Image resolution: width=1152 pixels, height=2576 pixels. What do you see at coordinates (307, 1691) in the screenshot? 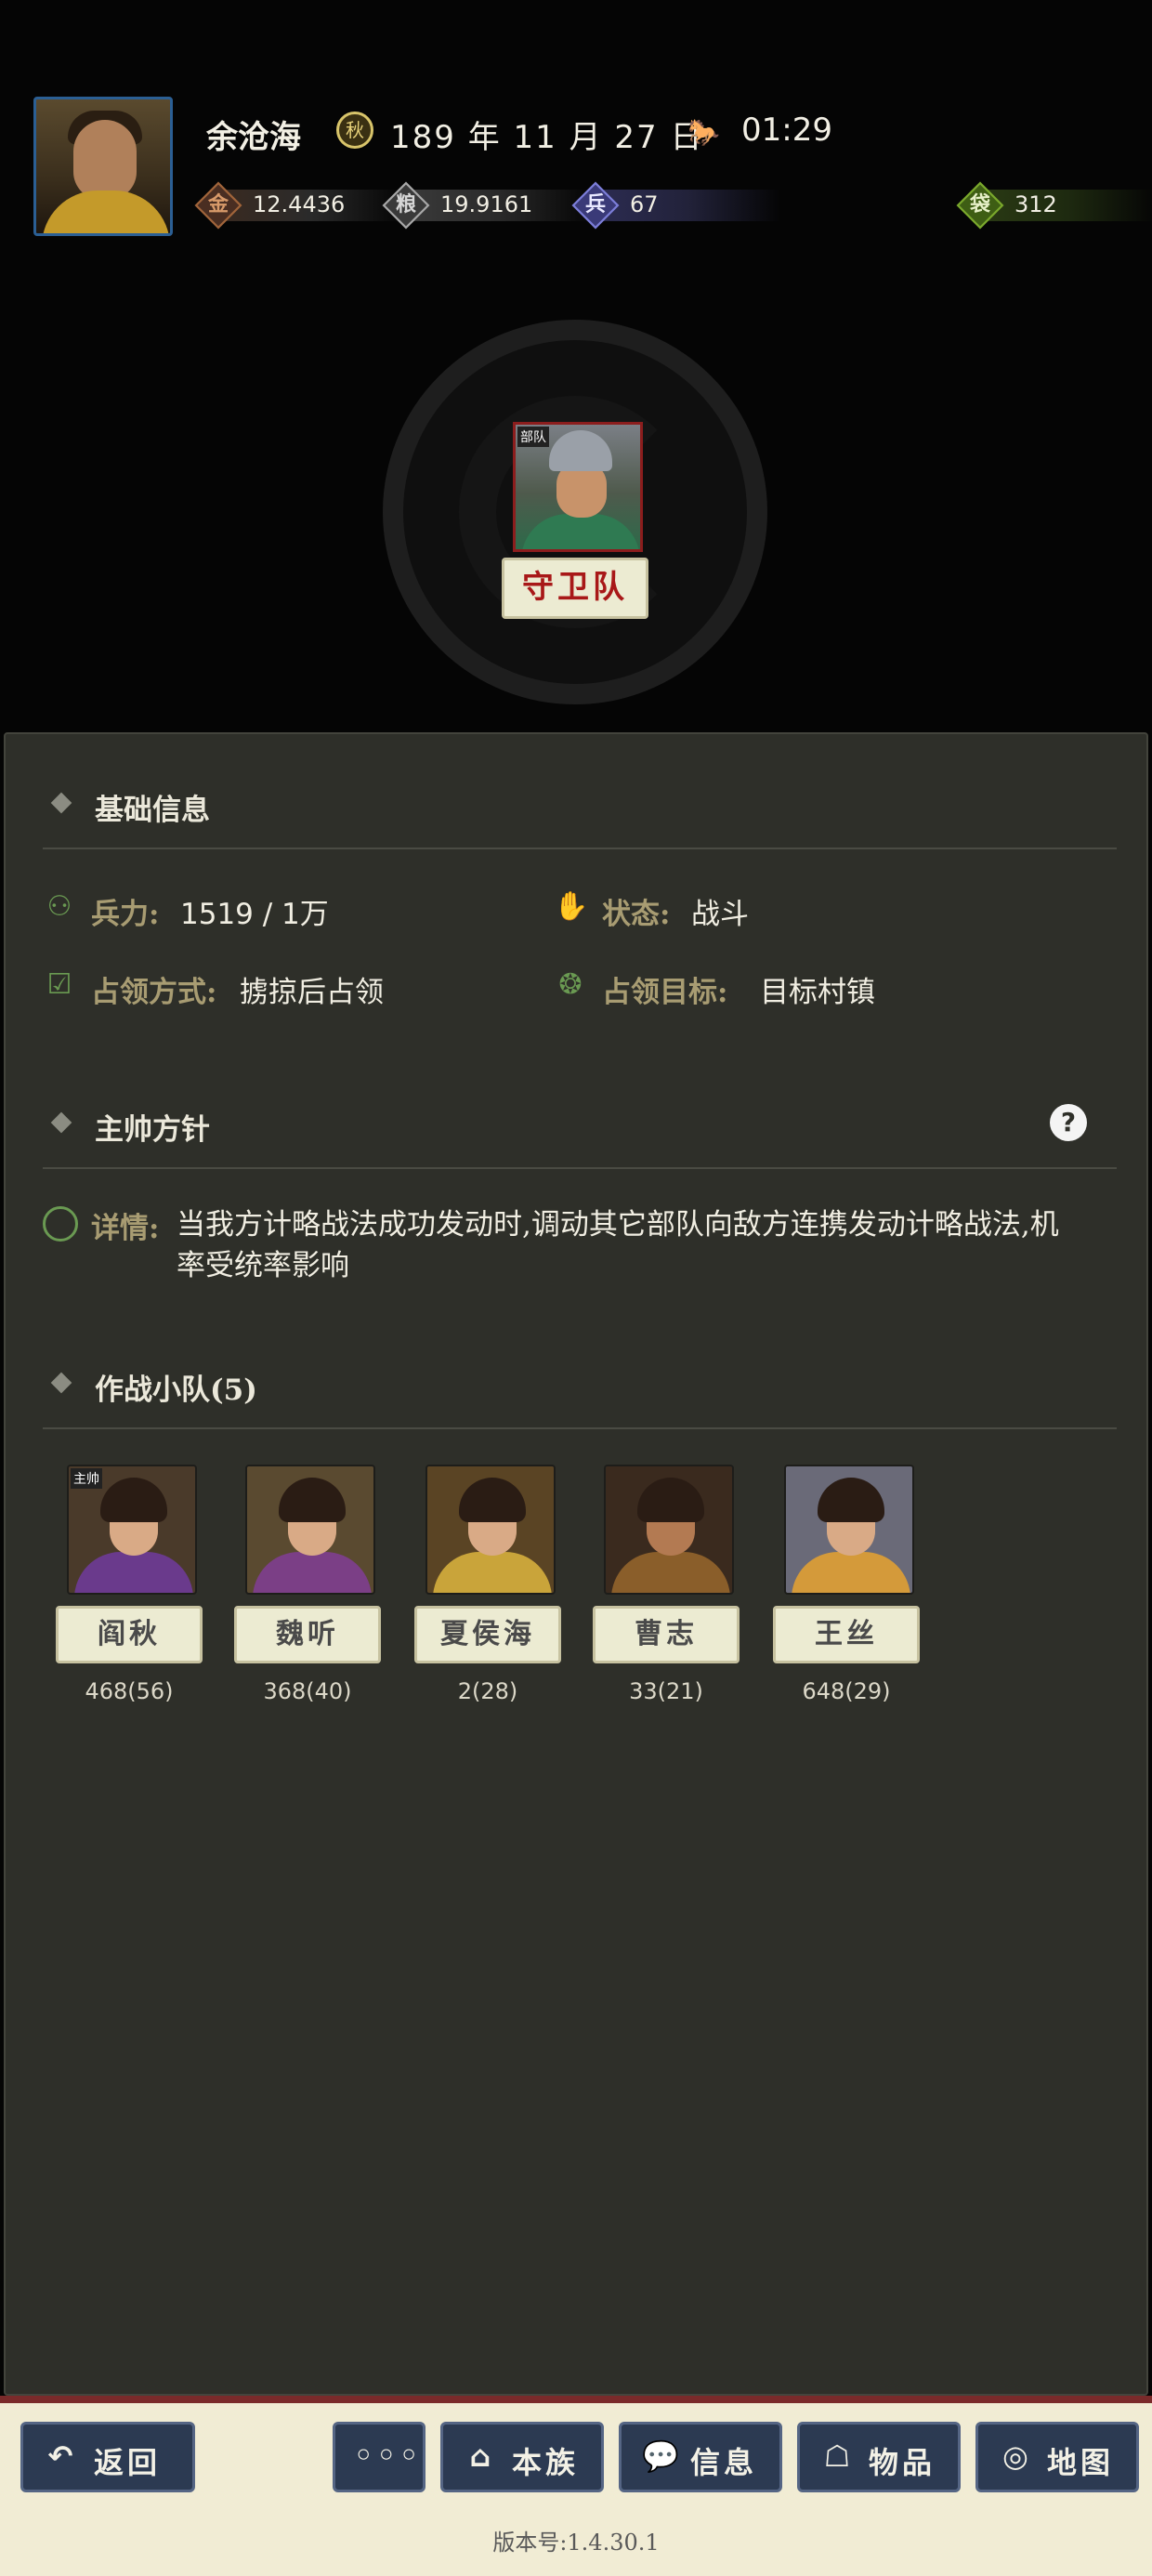
I see `general-stats: 368(40)` at bounding box center [307, 1691].